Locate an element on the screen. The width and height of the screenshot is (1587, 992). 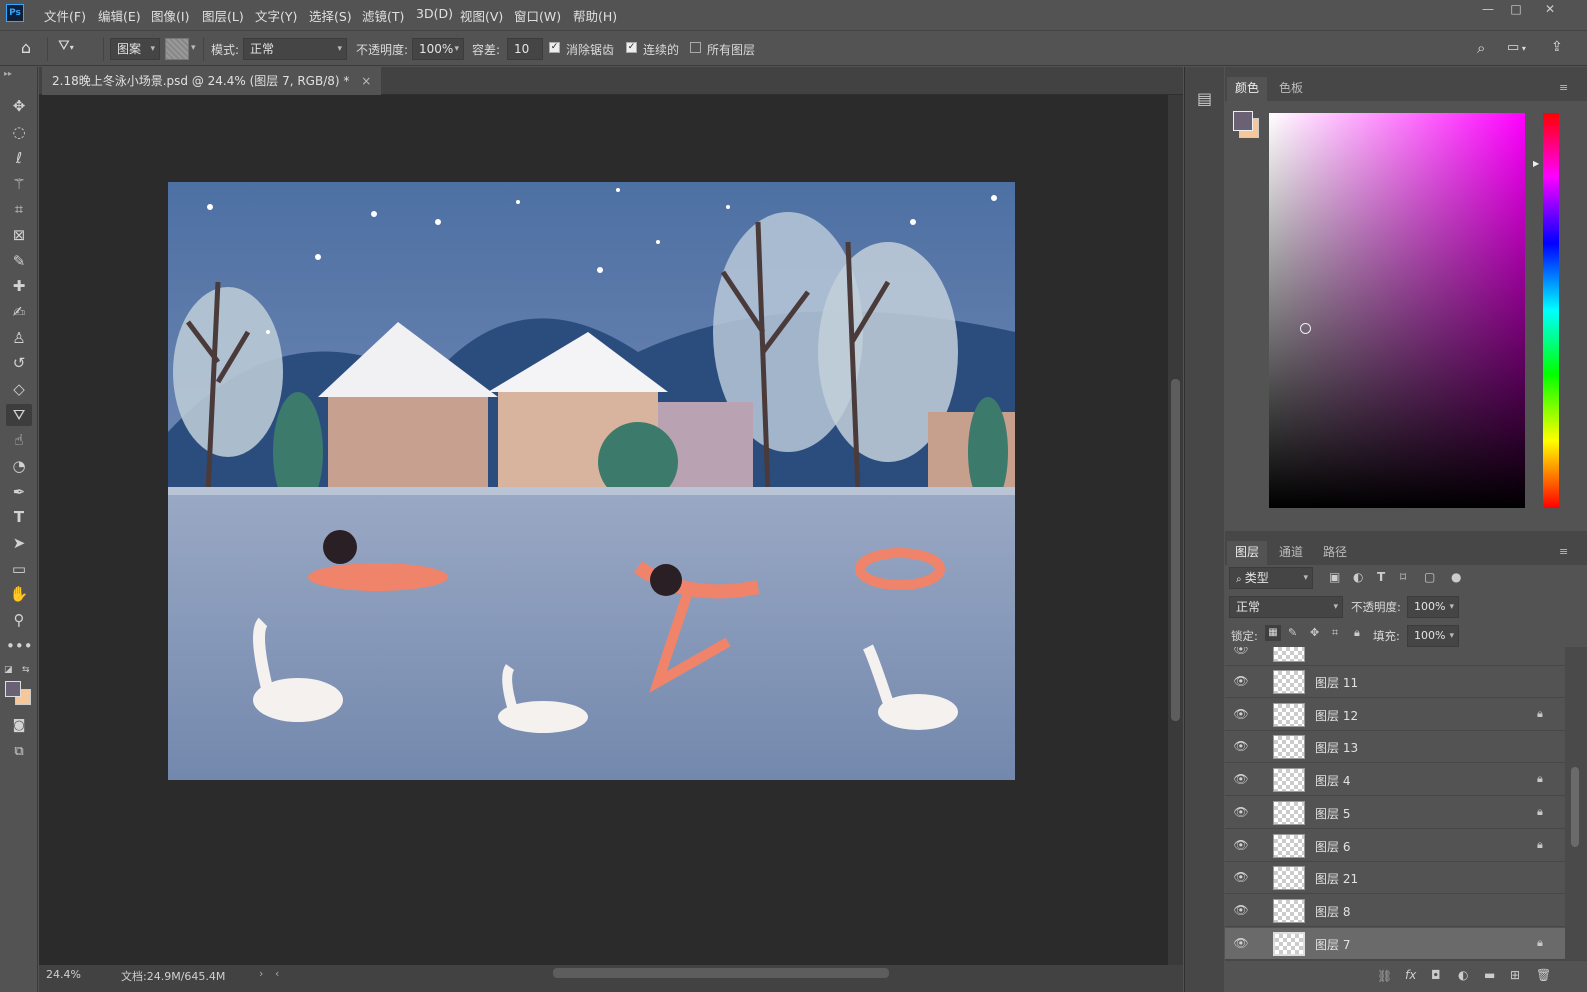
maximize-button: □ is located at coordinates (1516, 10).